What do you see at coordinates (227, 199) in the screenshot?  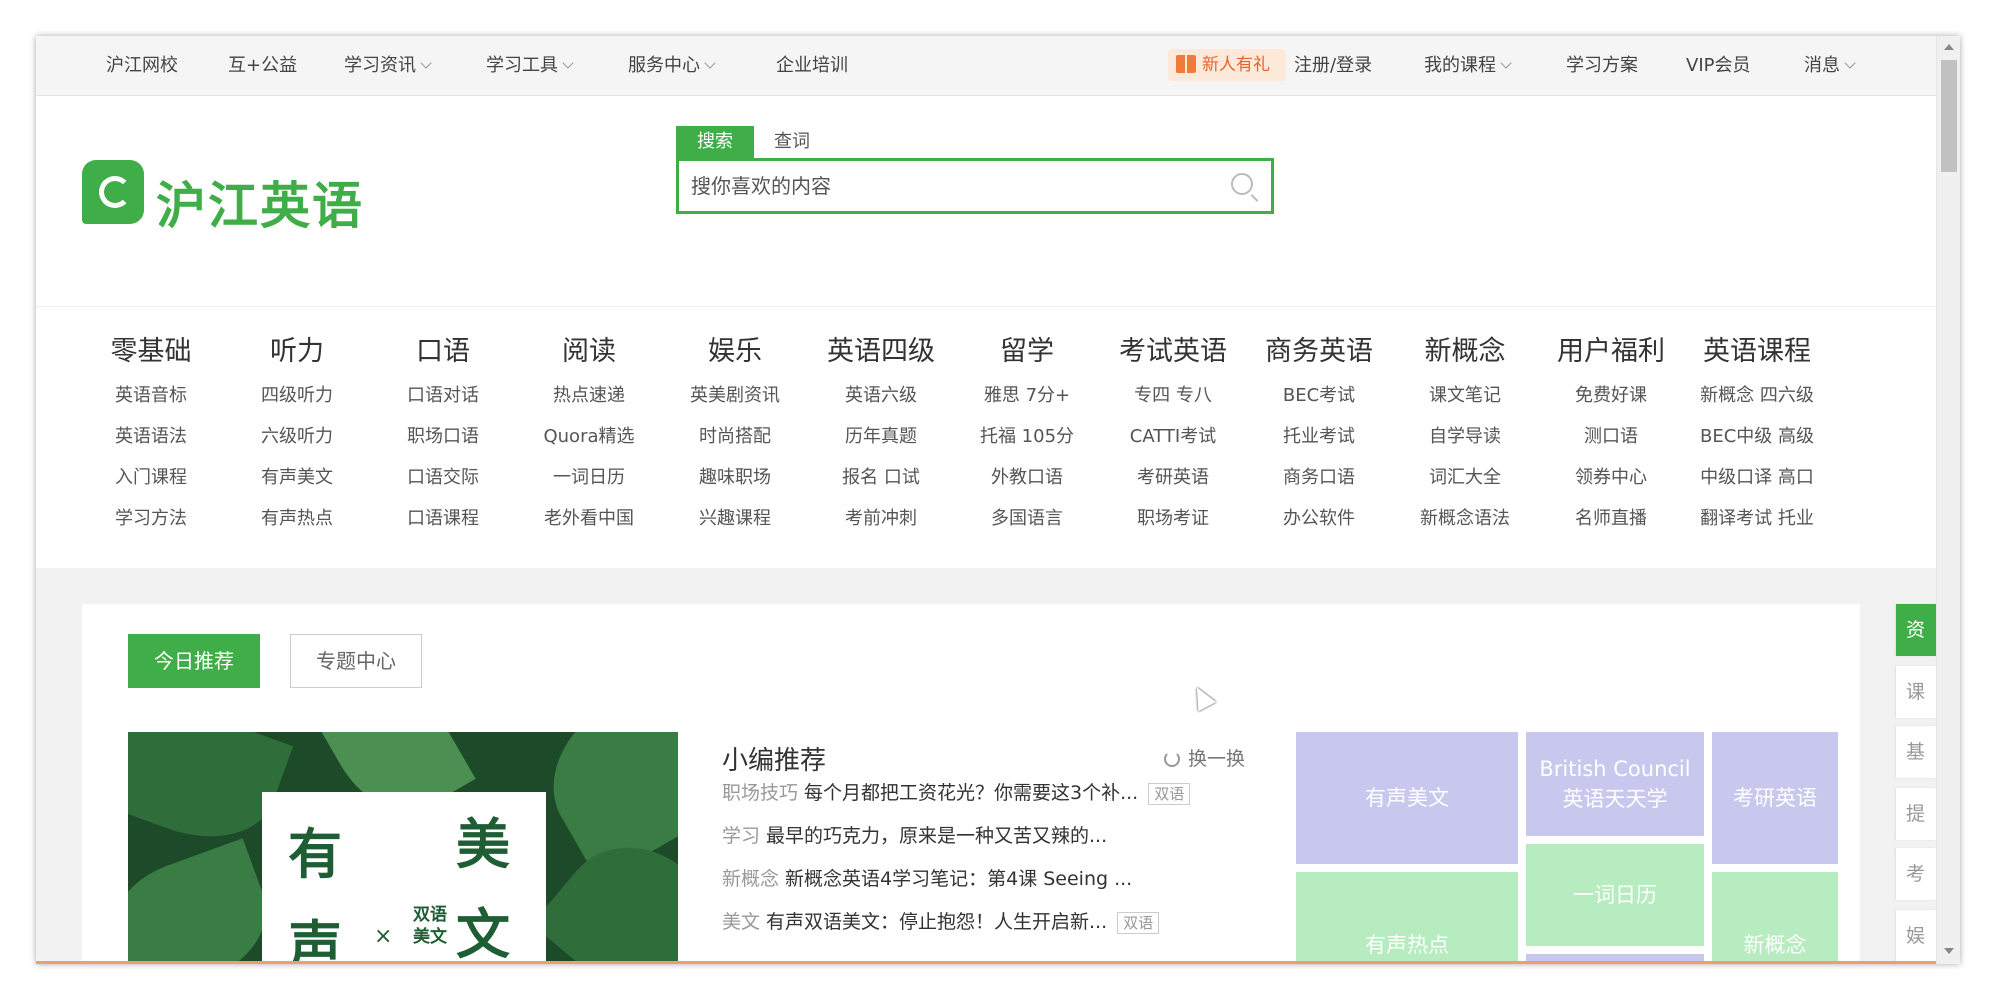 I see `site-logo: 沪江英语` at bounding box center [227, 199].